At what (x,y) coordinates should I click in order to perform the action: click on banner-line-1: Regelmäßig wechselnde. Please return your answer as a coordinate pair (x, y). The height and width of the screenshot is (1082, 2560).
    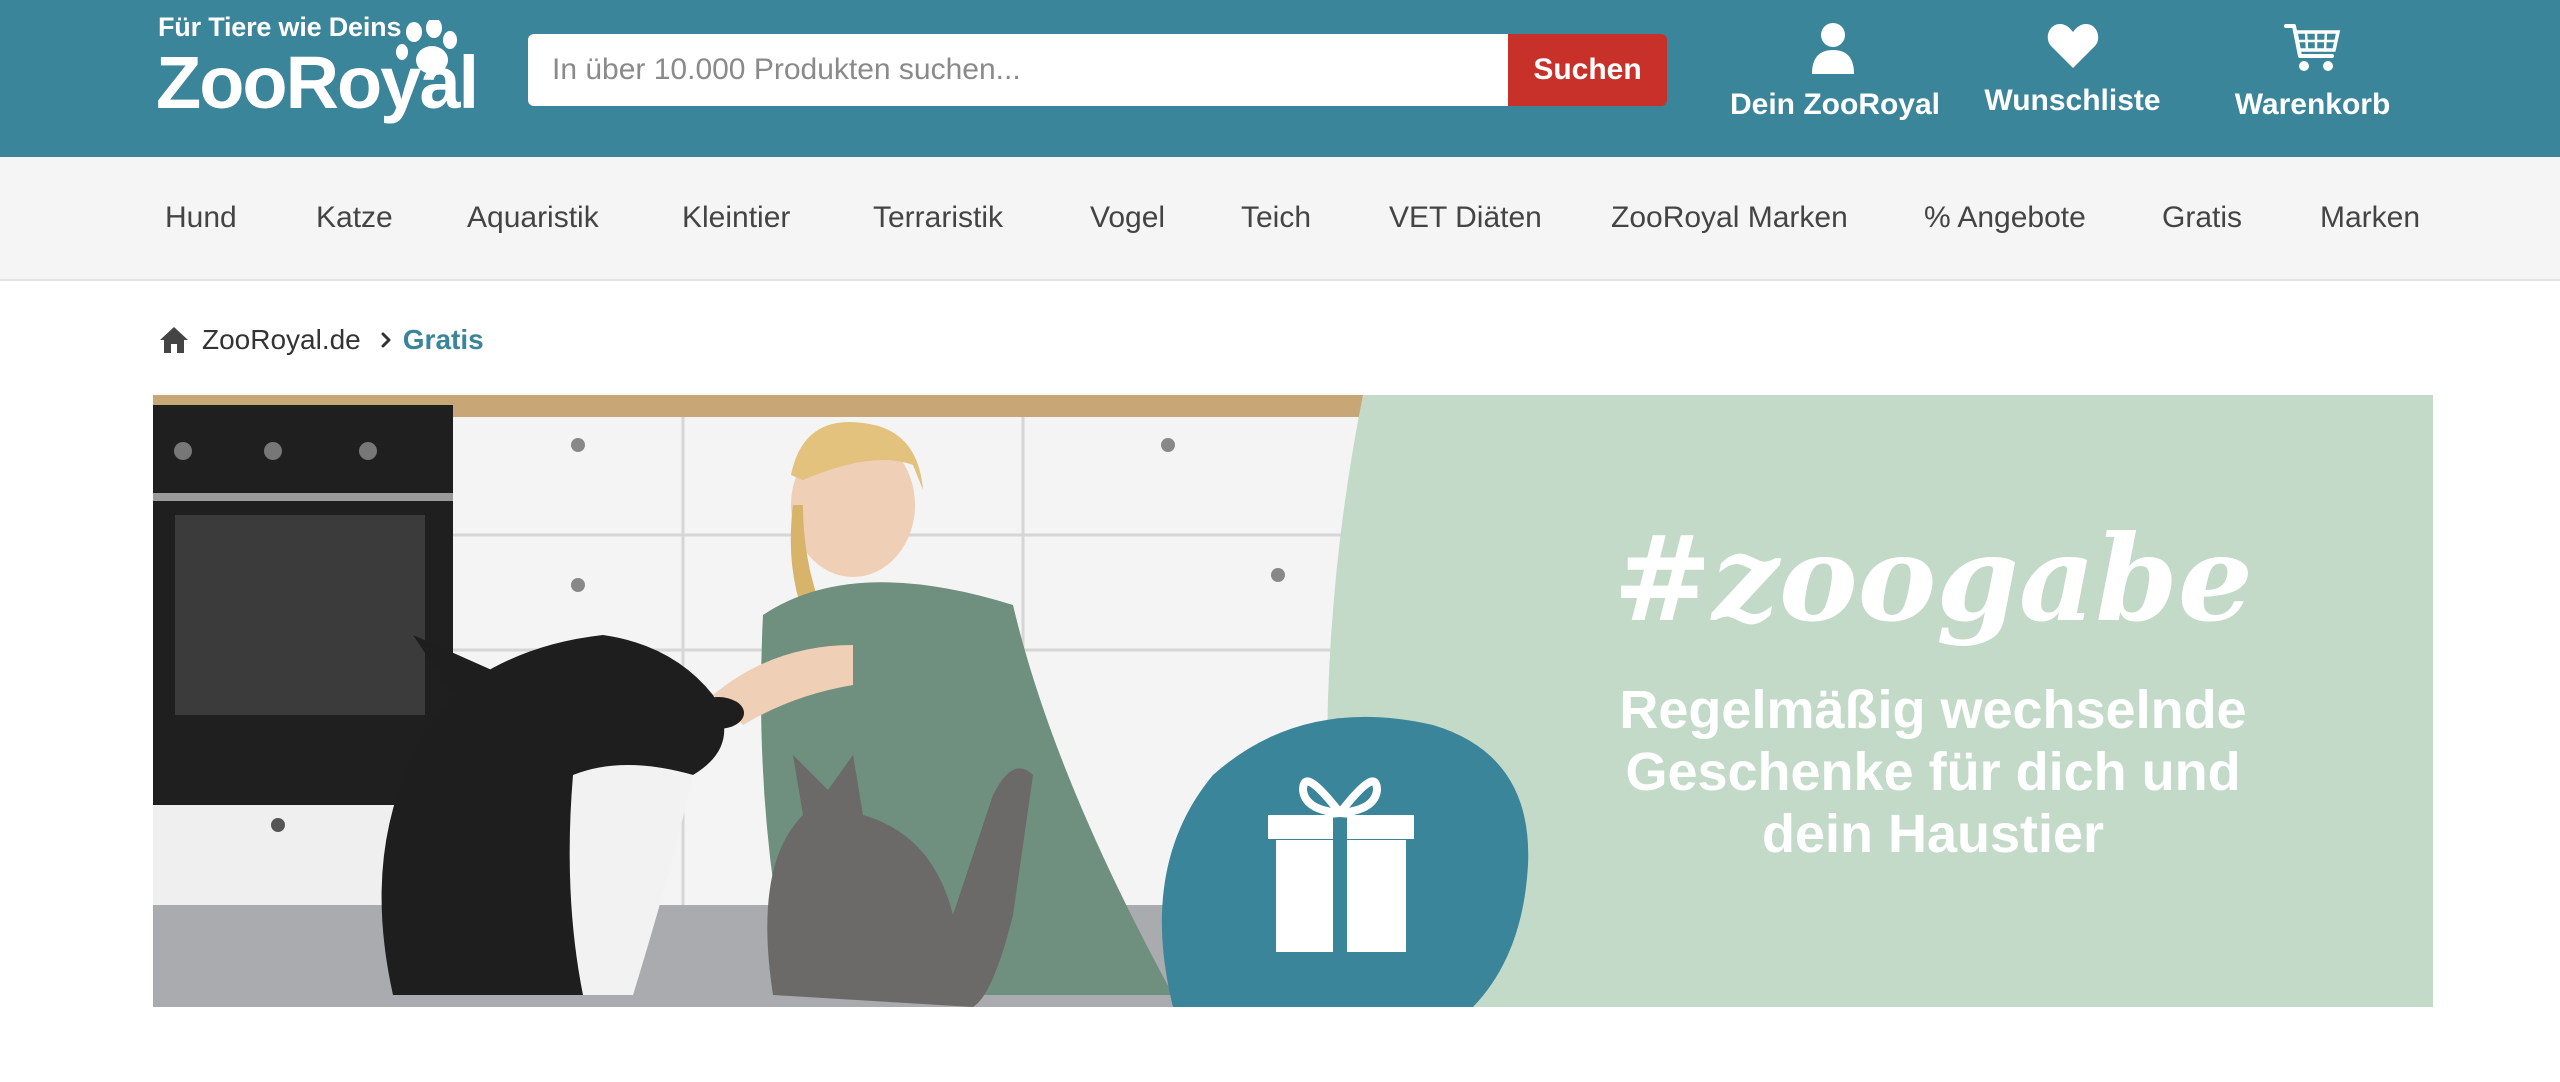
    Looking at the image, I should click on (1932, 710).